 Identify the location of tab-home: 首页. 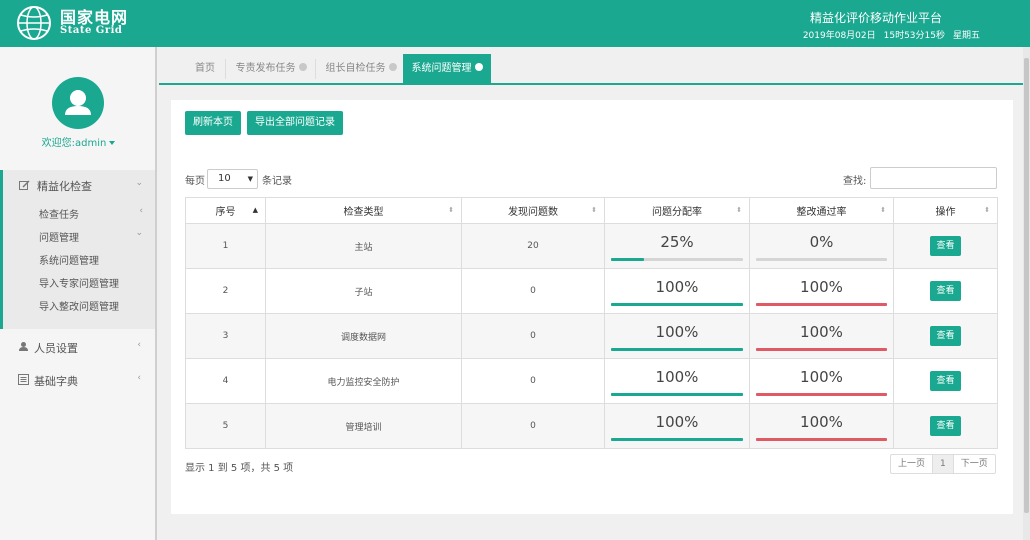
(205, 69).